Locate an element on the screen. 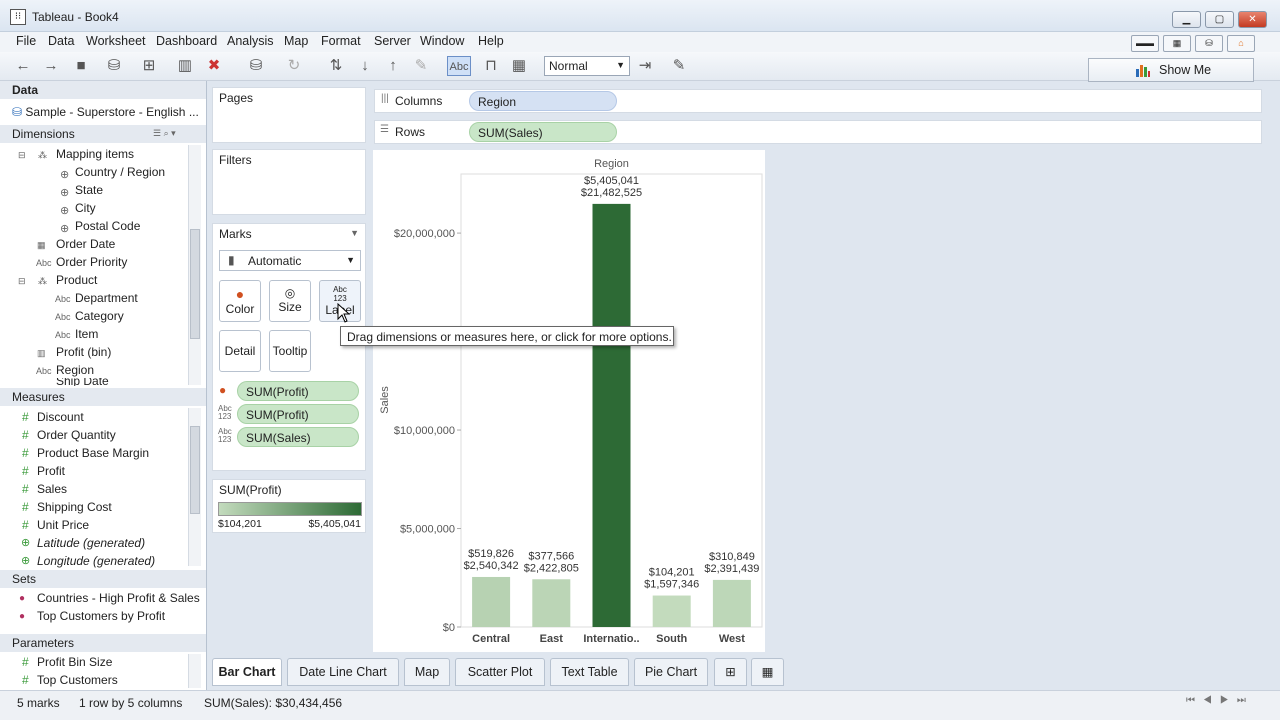  measure-item: Latitude (generated) is located at coordinates (91, 543).